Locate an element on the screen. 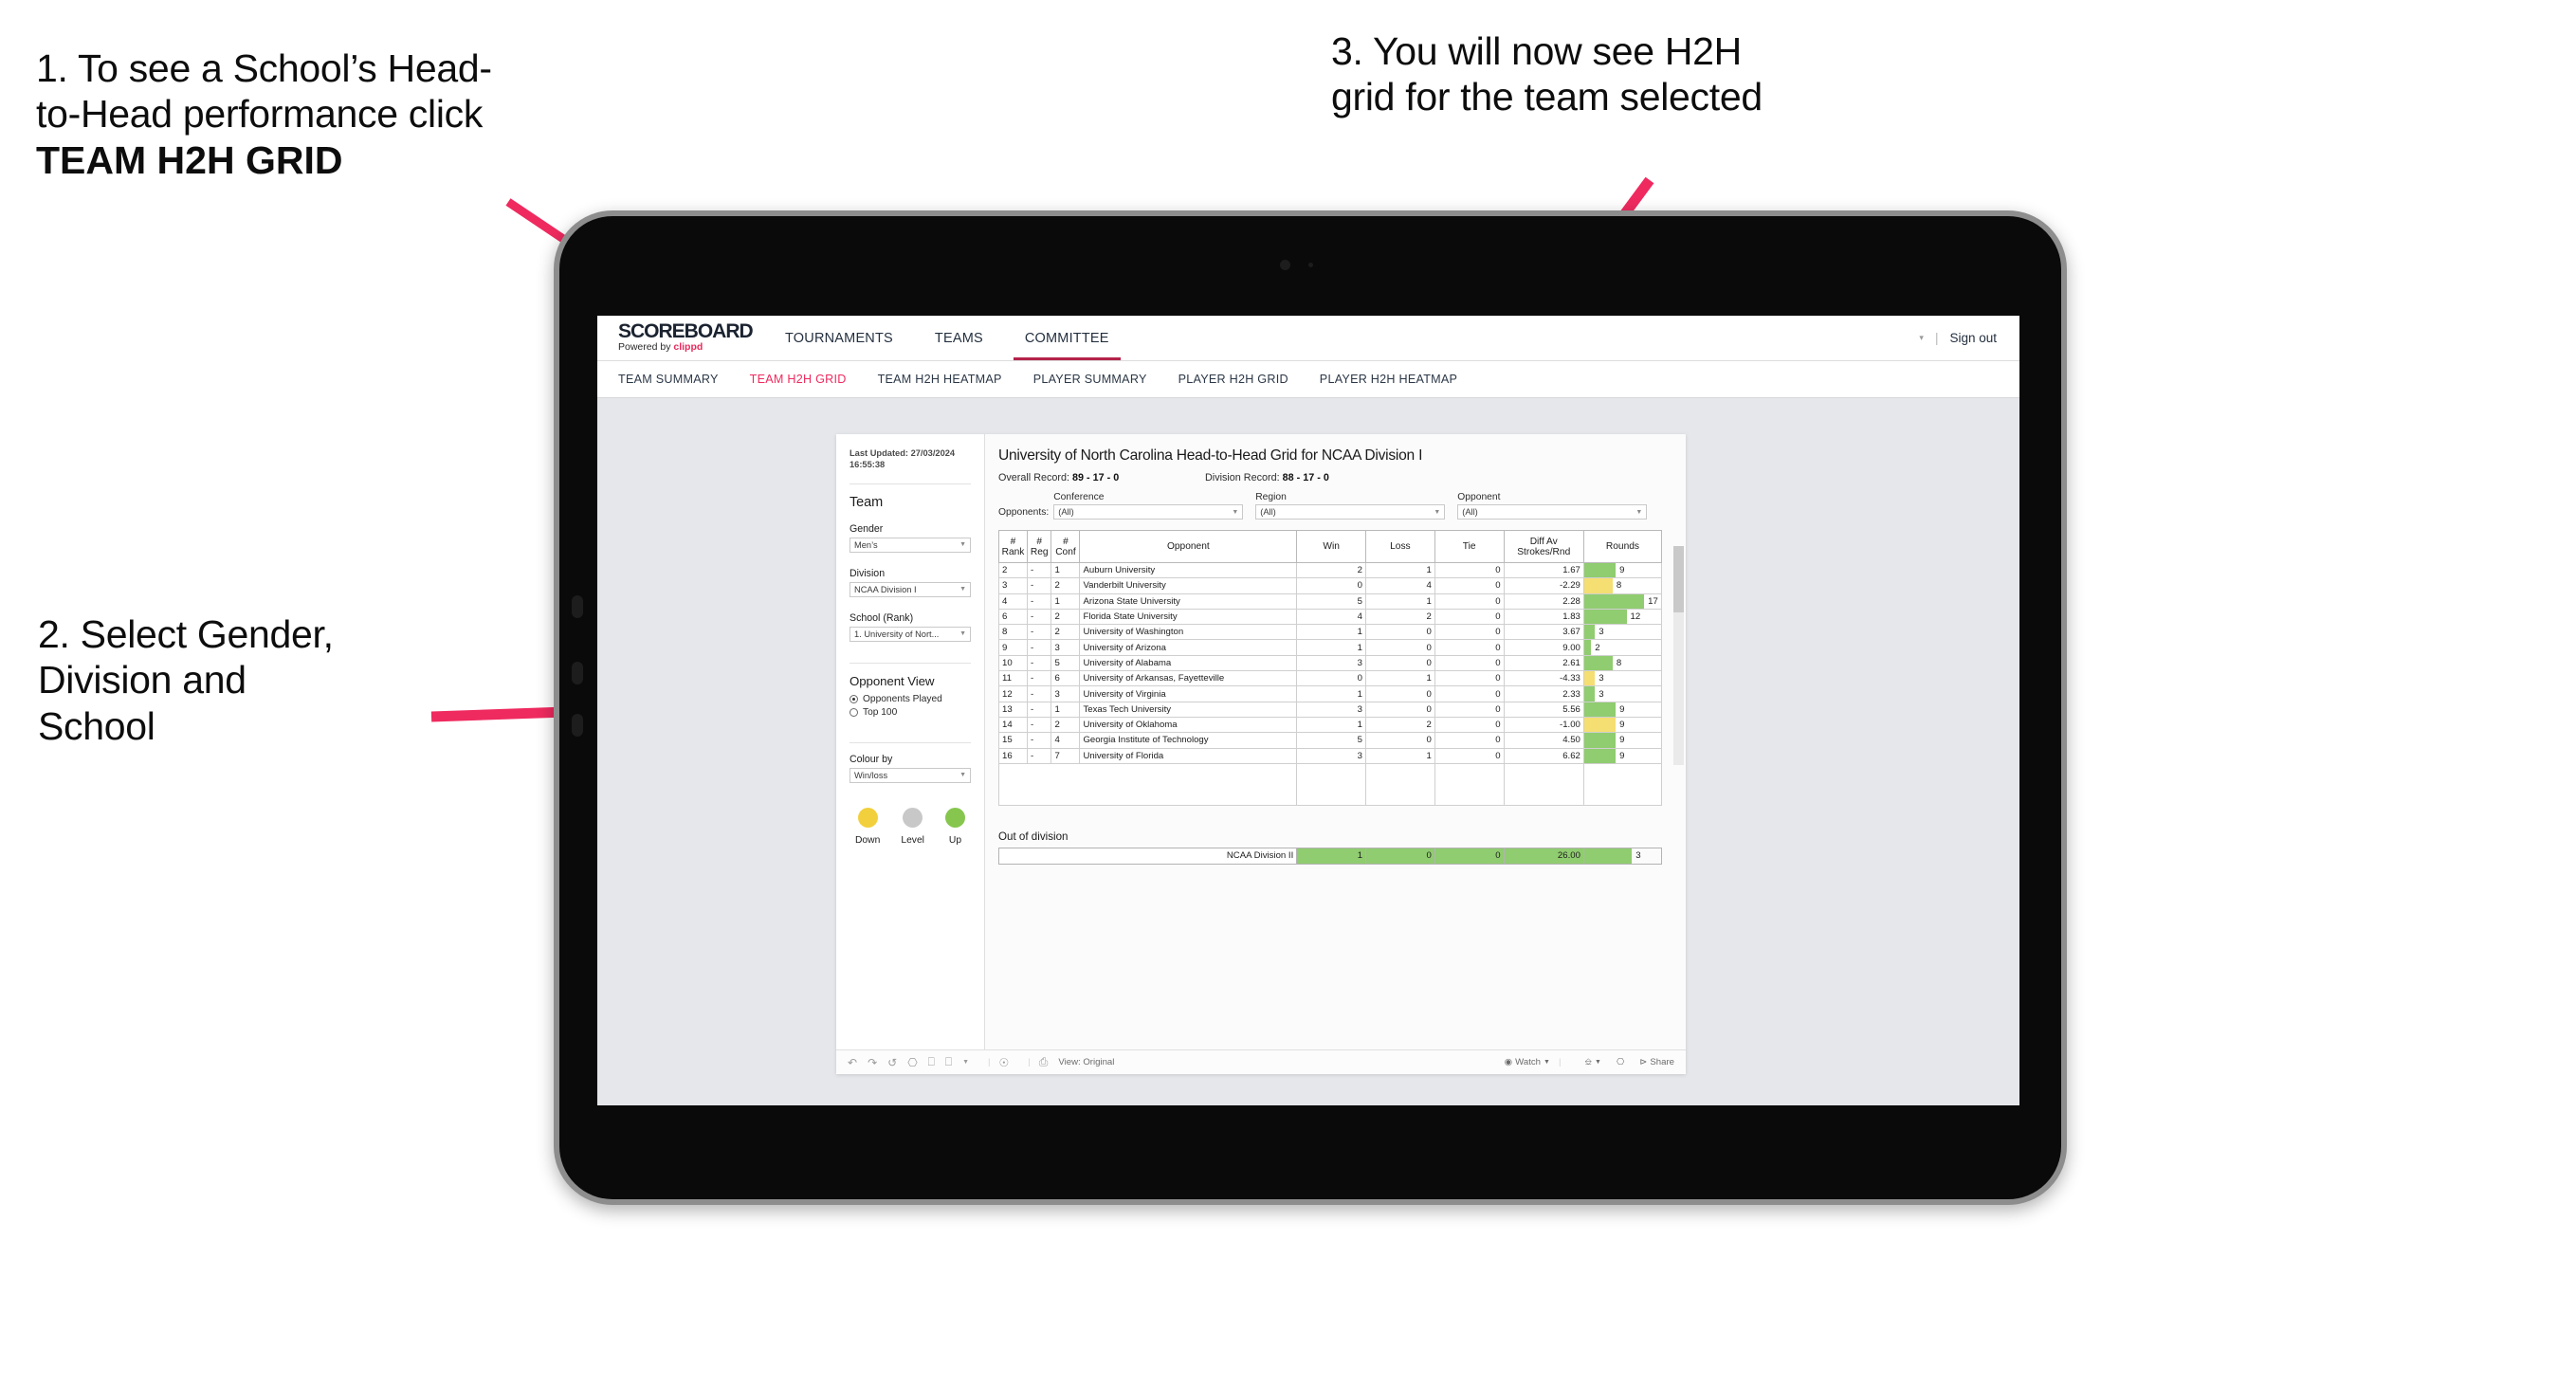  cell-rank: 10 is located at coordinates (1013, 663).